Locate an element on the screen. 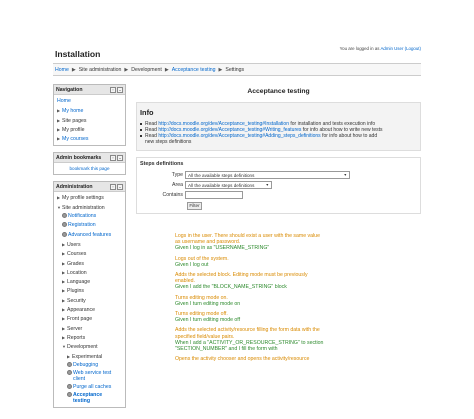  breadcrumb-acceptance-testing: Acceptance testing is located at coordinates (194, 70).